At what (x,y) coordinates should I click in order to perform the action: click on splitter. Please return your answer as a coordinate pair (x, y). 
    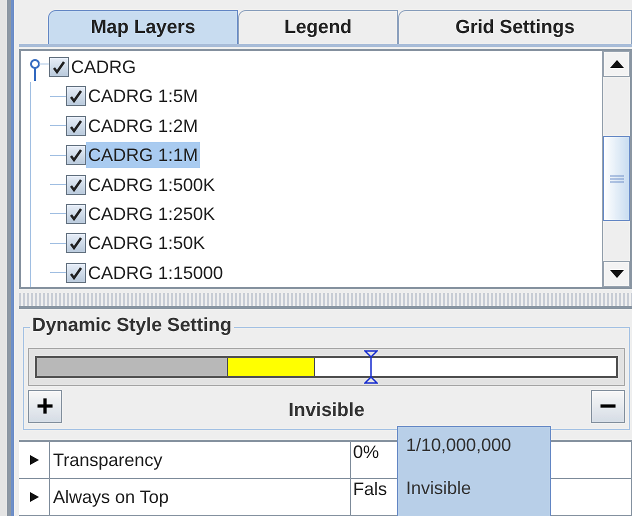
    Looking at the image, I should click on (325, 301).